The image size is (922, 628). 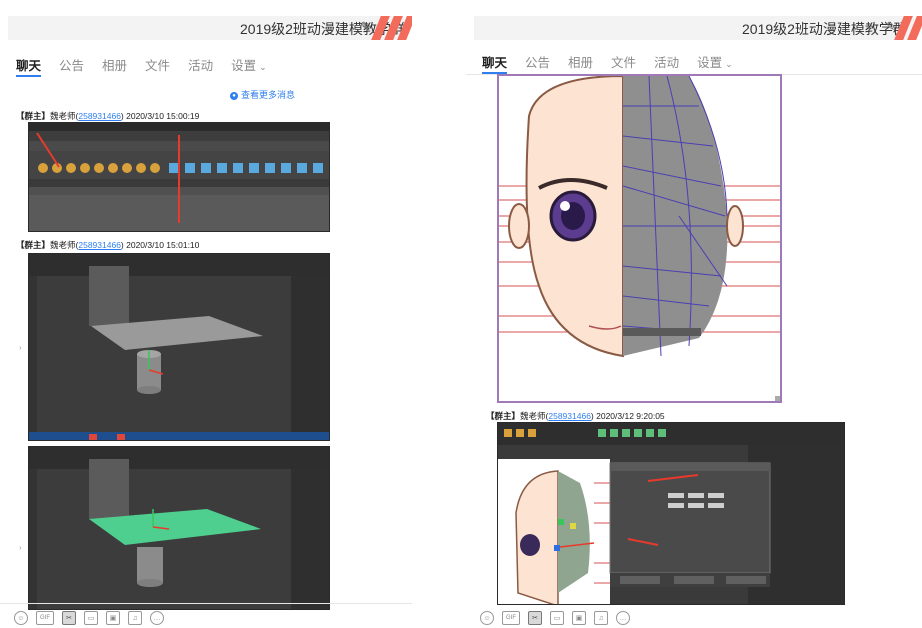 What do you see at coordinates (824, 29) in the screenshot?
I see `group-title: 2019级2班动漫建模教学群` at bounding box center [824, 29].